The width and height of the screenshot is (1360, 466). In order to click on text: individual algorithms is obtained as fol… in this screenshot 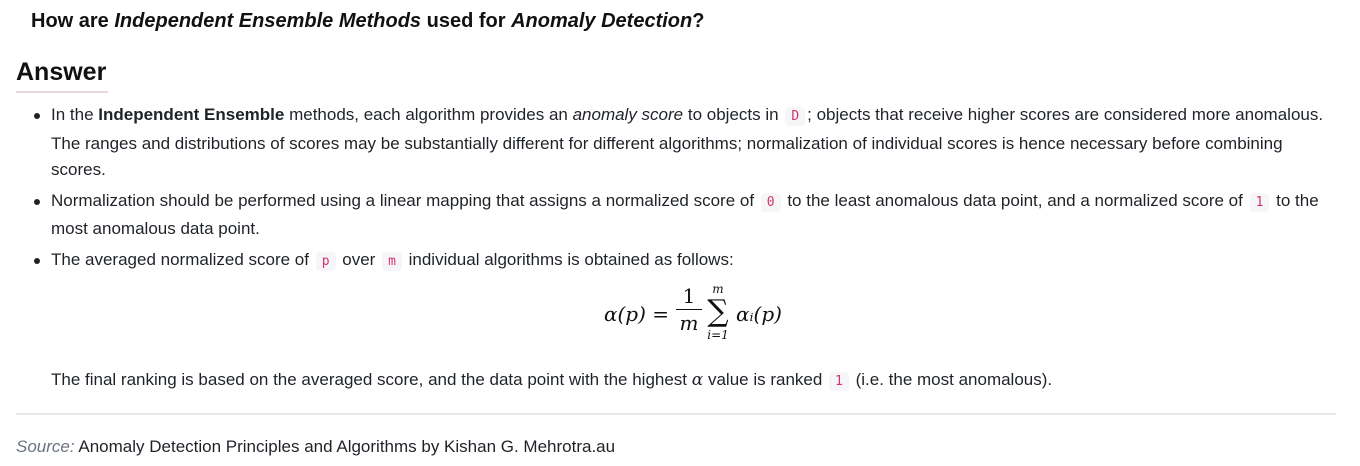, I will do `click(568, 259)`.